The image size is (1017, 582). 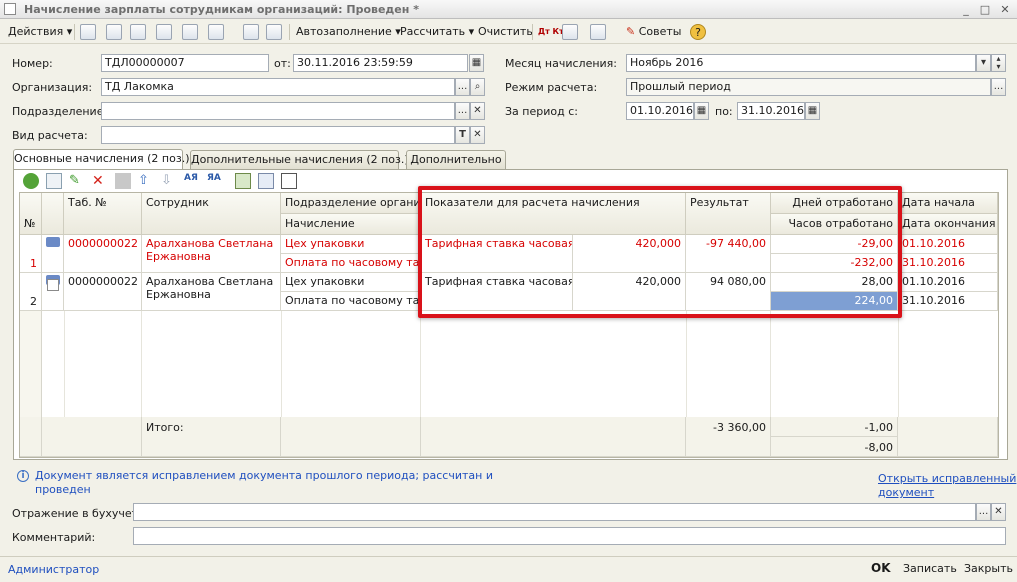 What do you see at coordinates (101, 159) in the screenshot?
I see `tab-main-accruals: Основные начисления (2 поз.)` at bounding box center [101, 159].